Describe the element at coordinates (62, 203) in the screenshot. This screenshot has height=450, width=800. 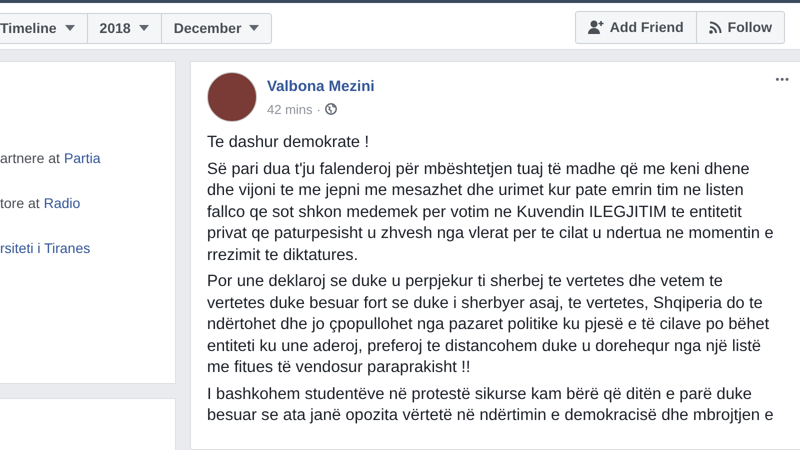
I see `intro-link: Radio` at that location.